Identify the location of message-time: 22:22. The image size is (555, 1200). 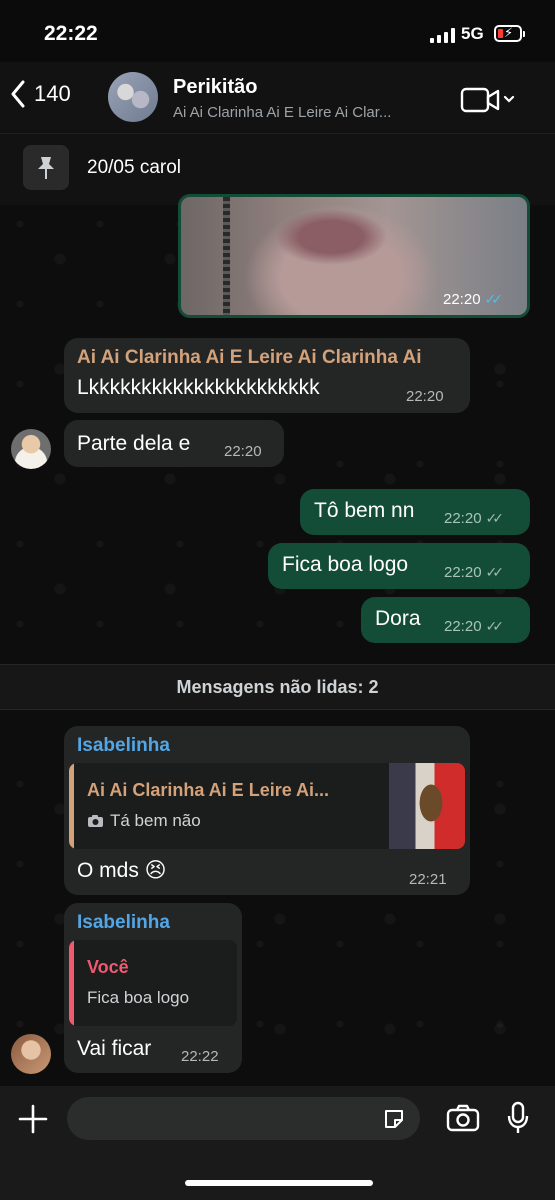
(200, 1056).